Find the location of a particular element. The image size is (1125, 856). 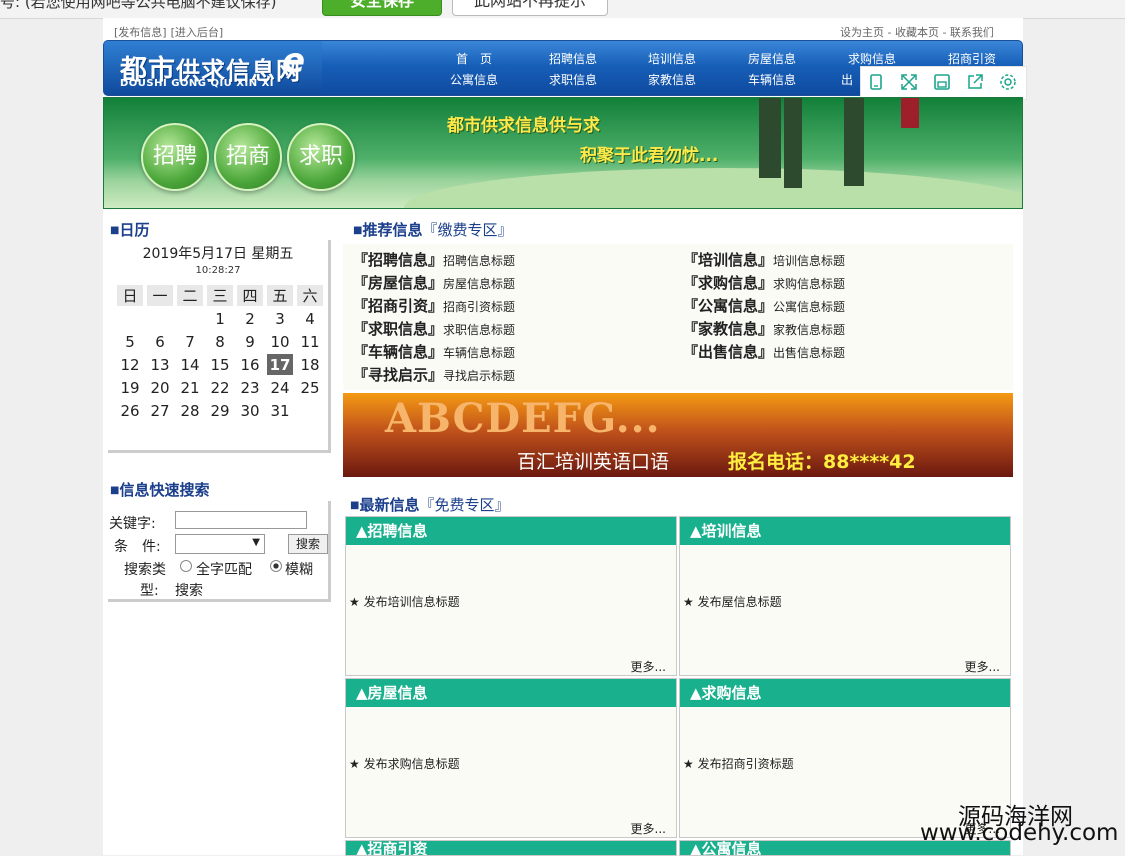

calendar-day: 20 is located at coordinates (160, 387).